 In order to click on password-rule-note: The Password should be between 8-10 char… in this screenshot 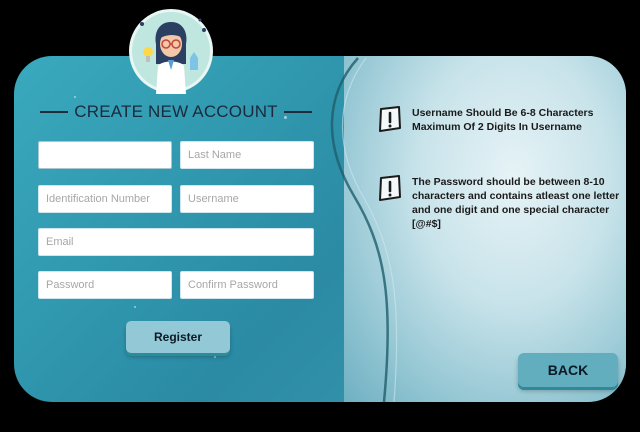, I will do `click(509, 203)`.